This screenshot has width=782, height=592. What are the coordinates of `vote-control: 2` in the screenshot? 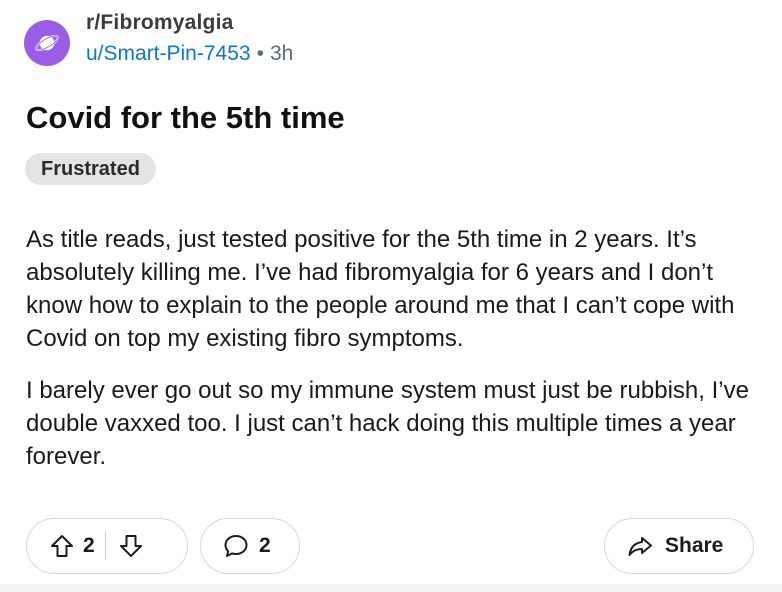 It's located at (107, 546).